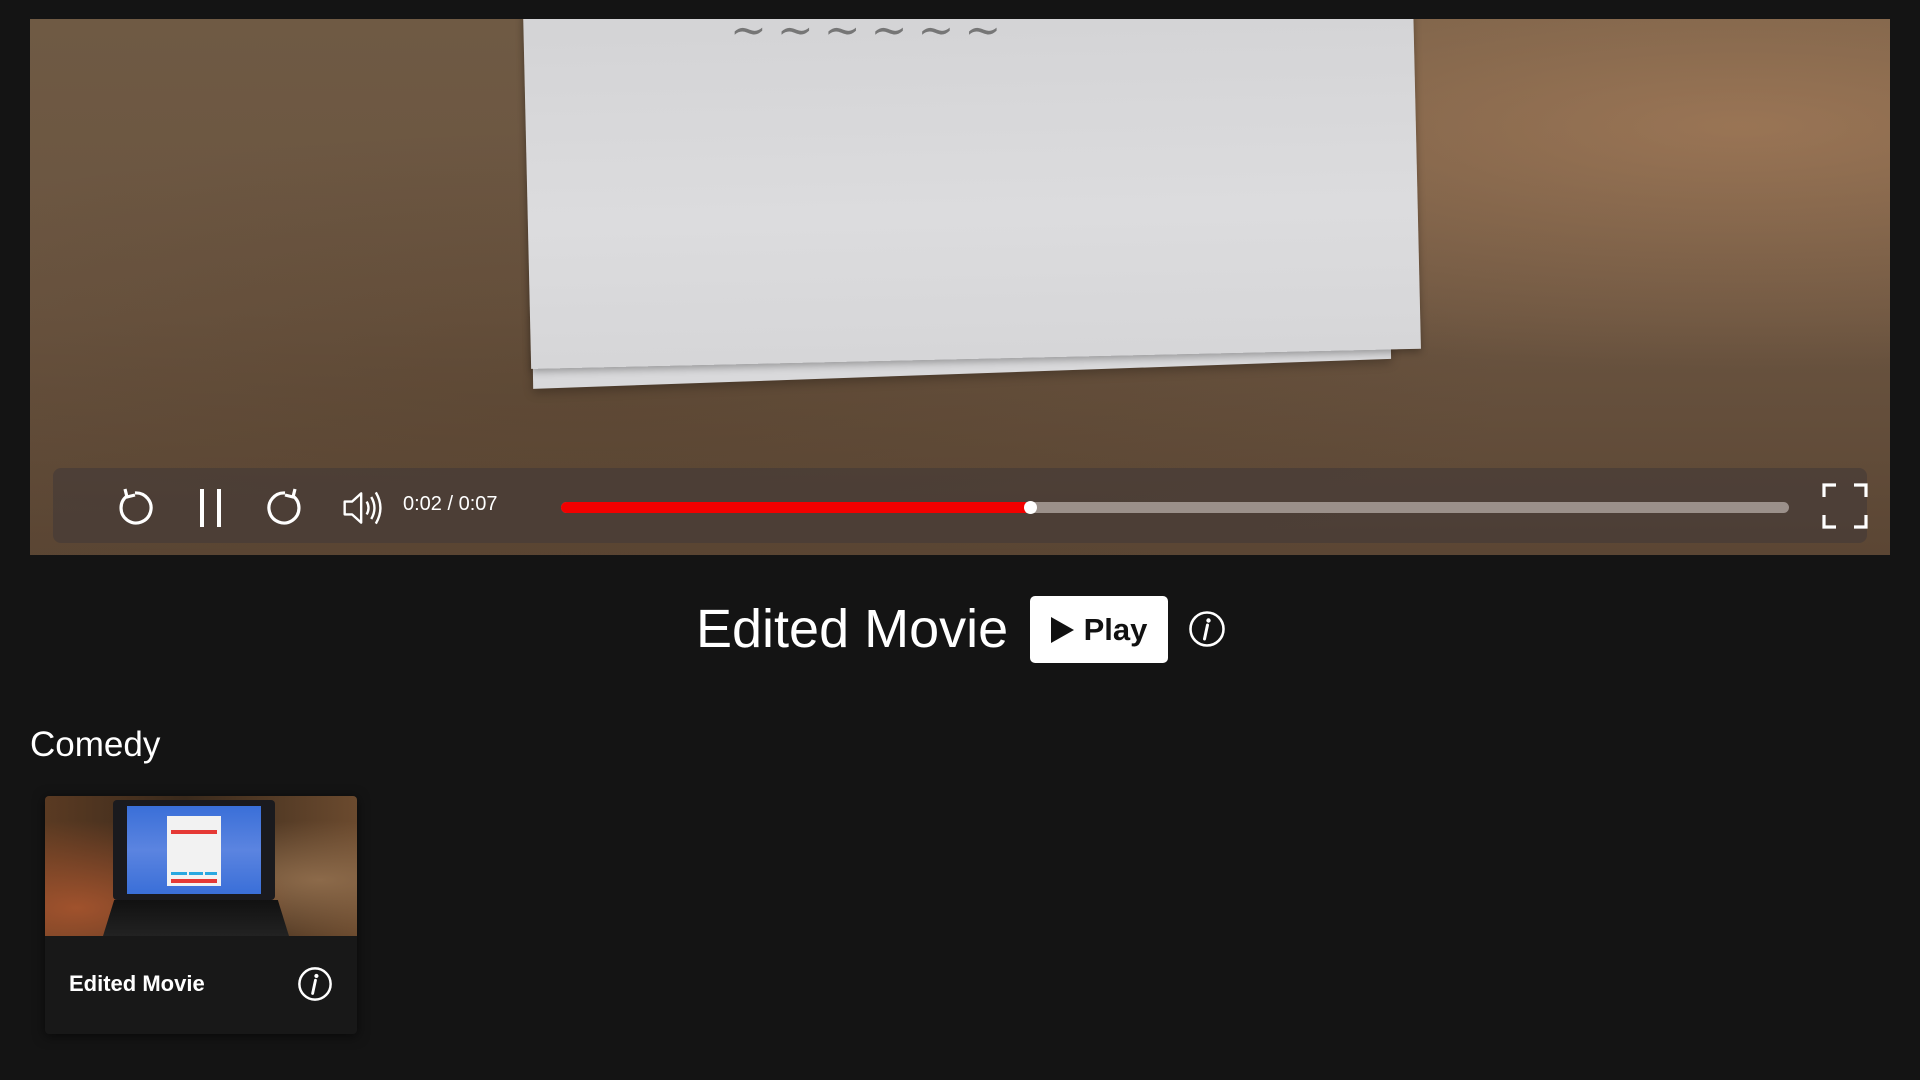 The image size is (1920, 1080). Describe the element at coordinates (1115, 629) in the screenshot. I see `play-button-label: Play` at that location.